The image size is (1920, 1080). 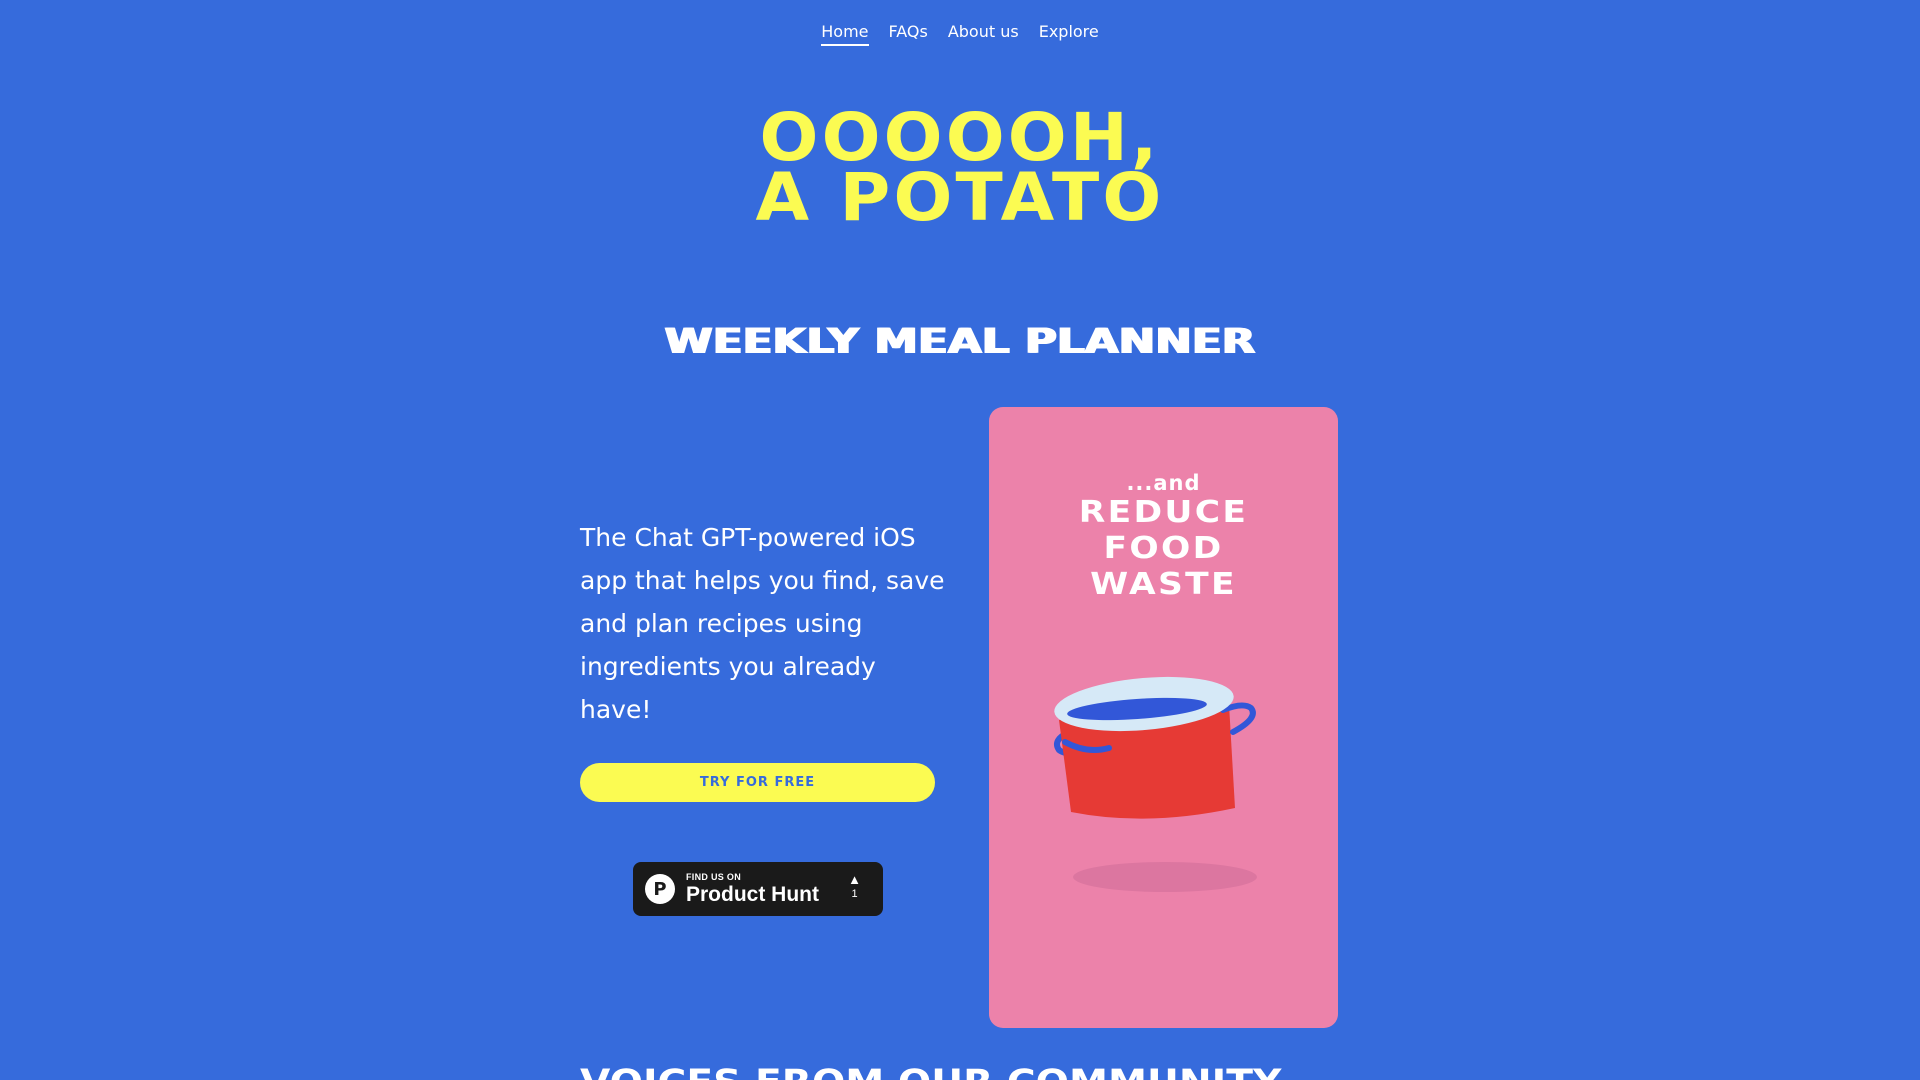 I want to click on vote-count: 1, so click(x=854, y=894).